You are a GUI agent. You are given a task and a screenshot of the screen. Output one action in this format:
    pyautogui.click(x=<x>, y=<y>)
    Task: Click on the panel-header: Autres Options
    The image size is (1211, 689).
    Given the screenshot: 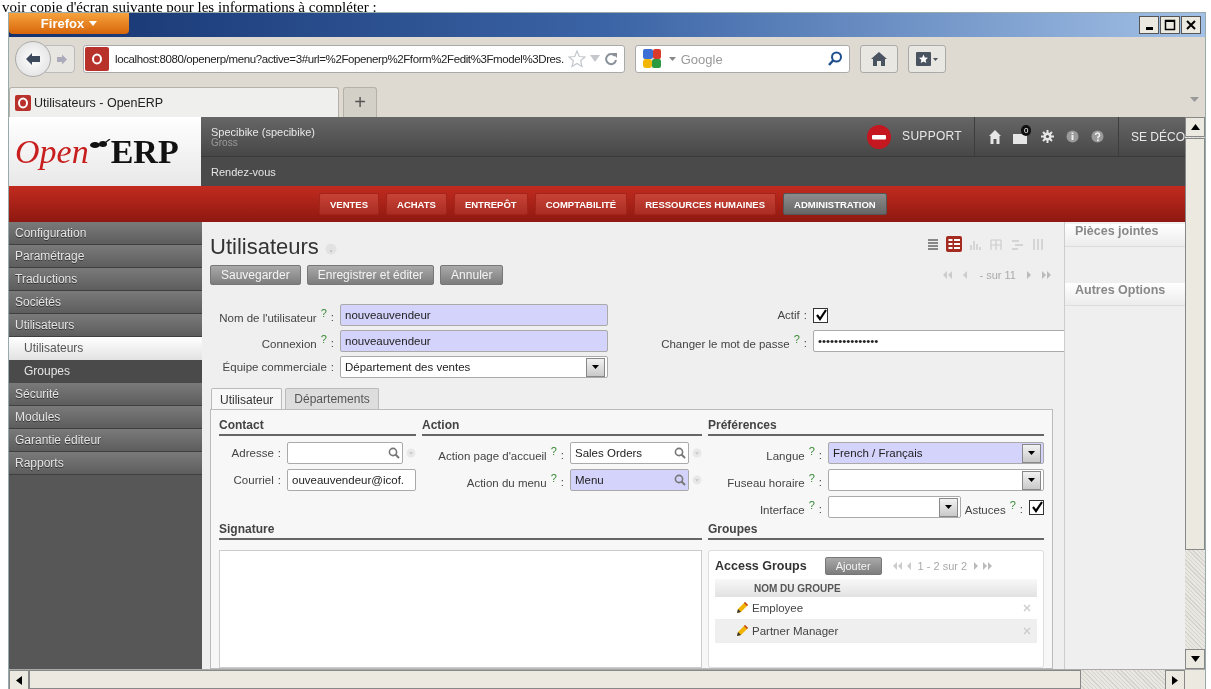 What is the action you would take?
    pyautogui.click(x=1125, y=294)
    